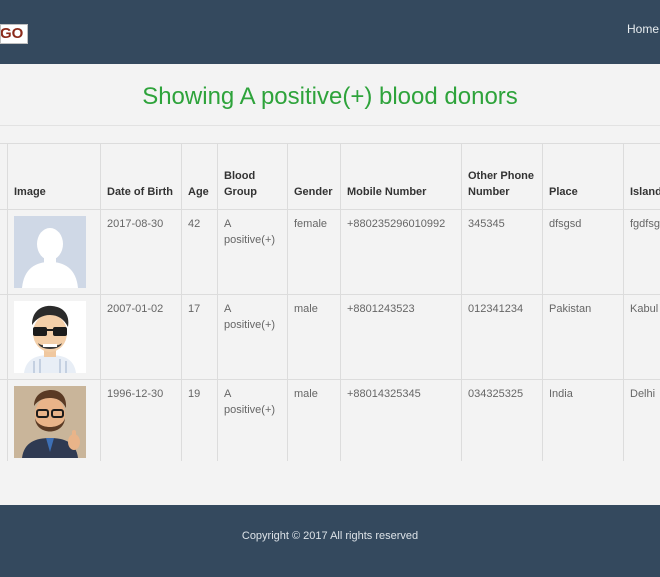  What do you see at coordinates (50, 337) in the screenshot?
I see `cartoon-man-sunglasses-avatar` at bounding box center [50, 337].